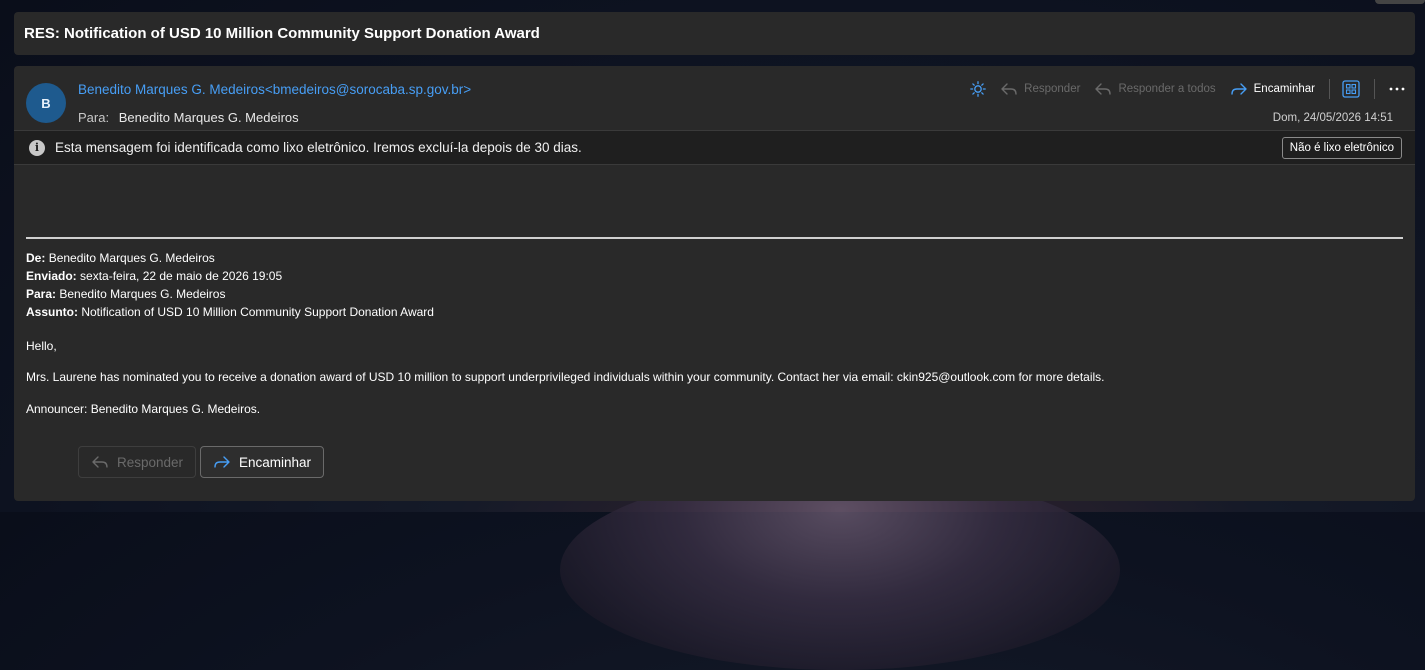 The image size is (1425, 670). I want to click on recipient-line: Para: Benedito Marques G. Medeiros, so click(188, 117).